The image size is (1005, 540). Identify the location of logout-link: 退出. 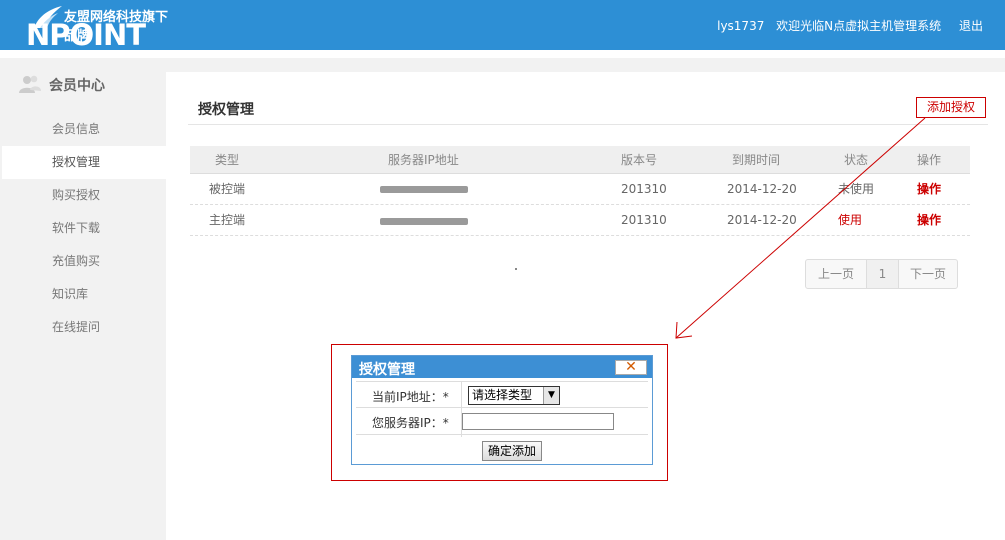
(971, 26).